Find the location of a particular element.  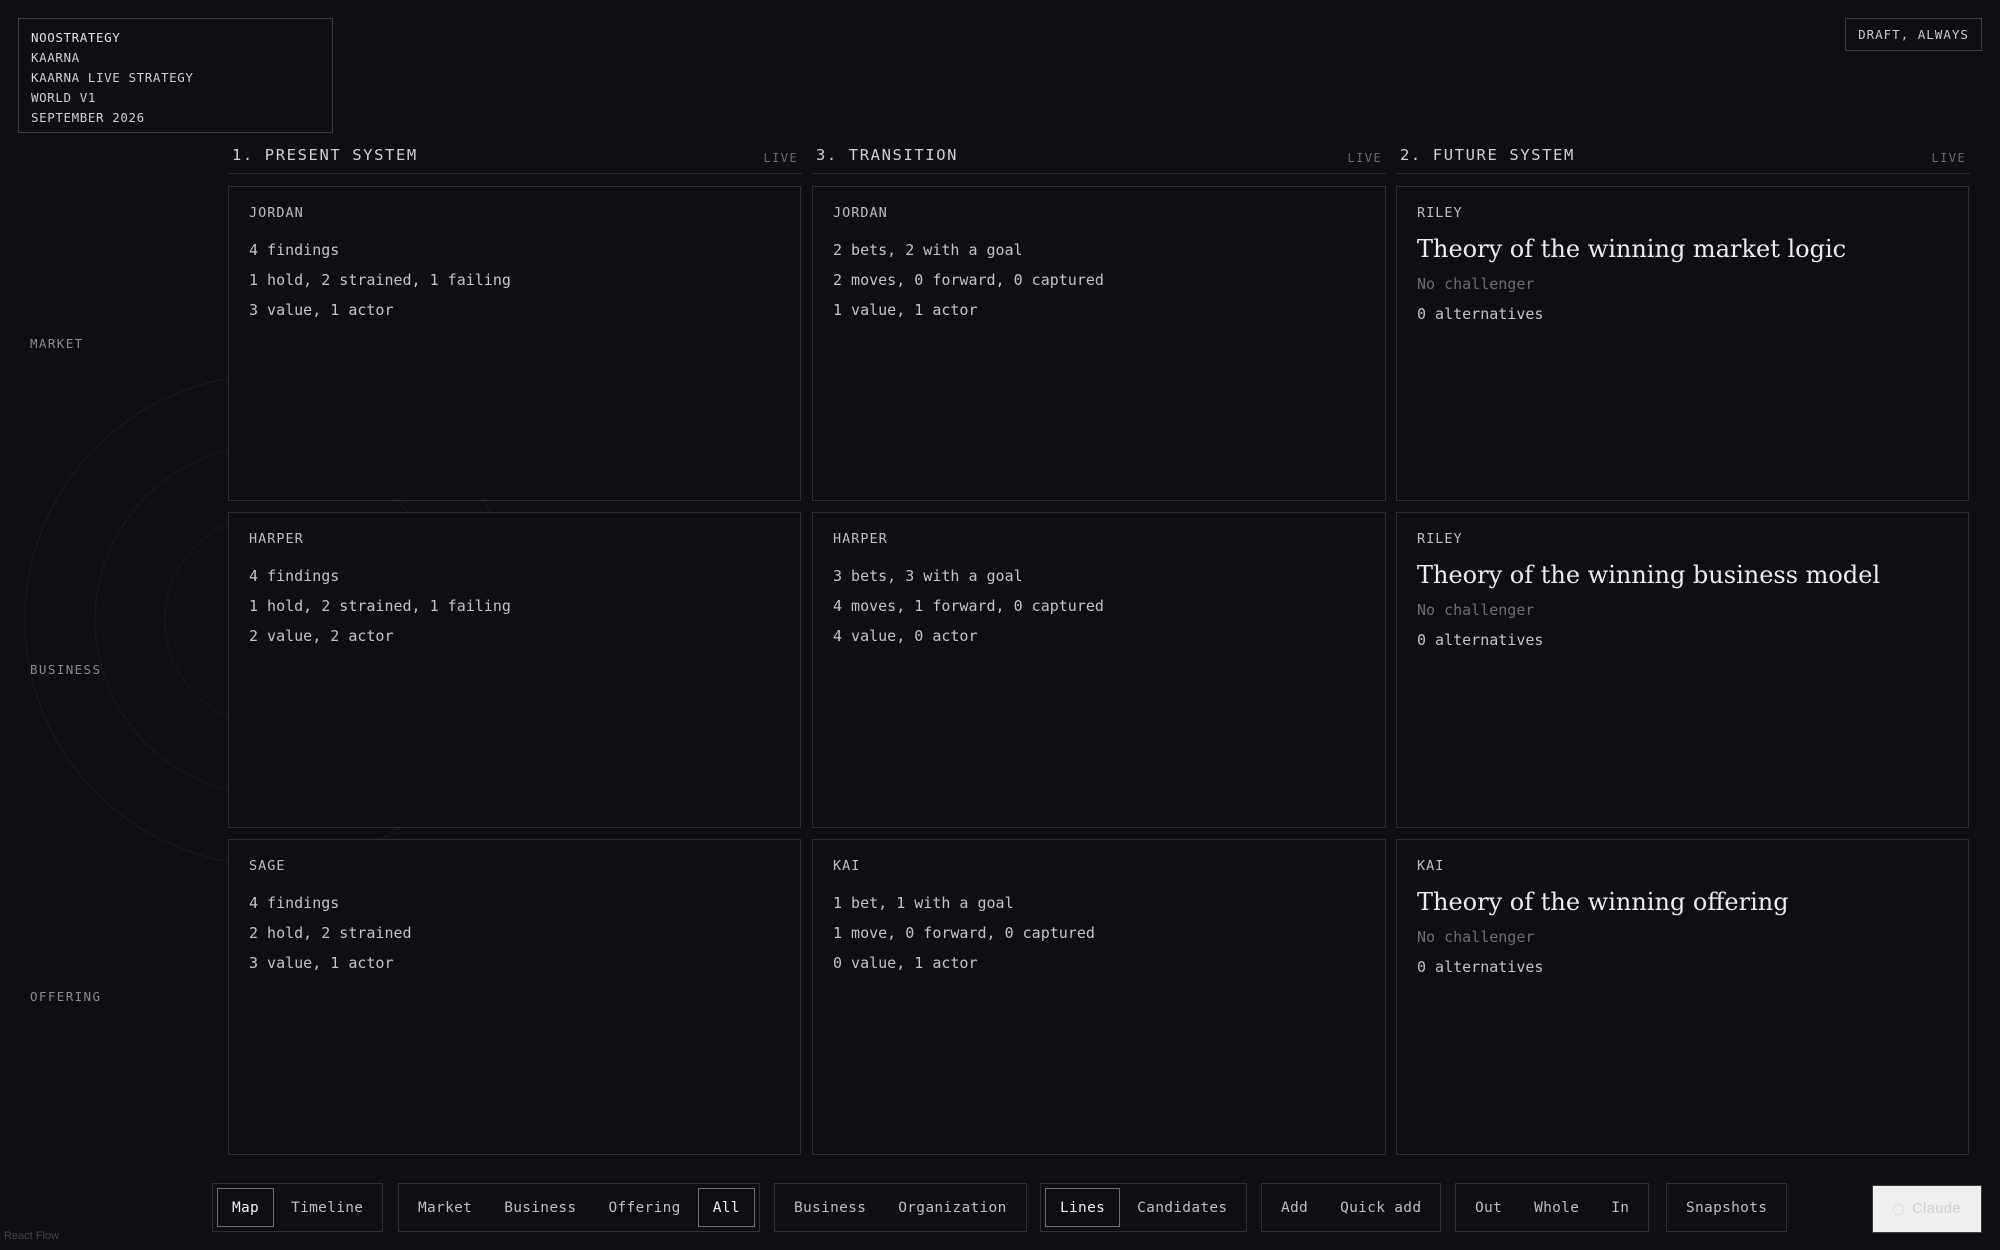

row-label-offering: OFFERING is located at coordinates (66, 996).